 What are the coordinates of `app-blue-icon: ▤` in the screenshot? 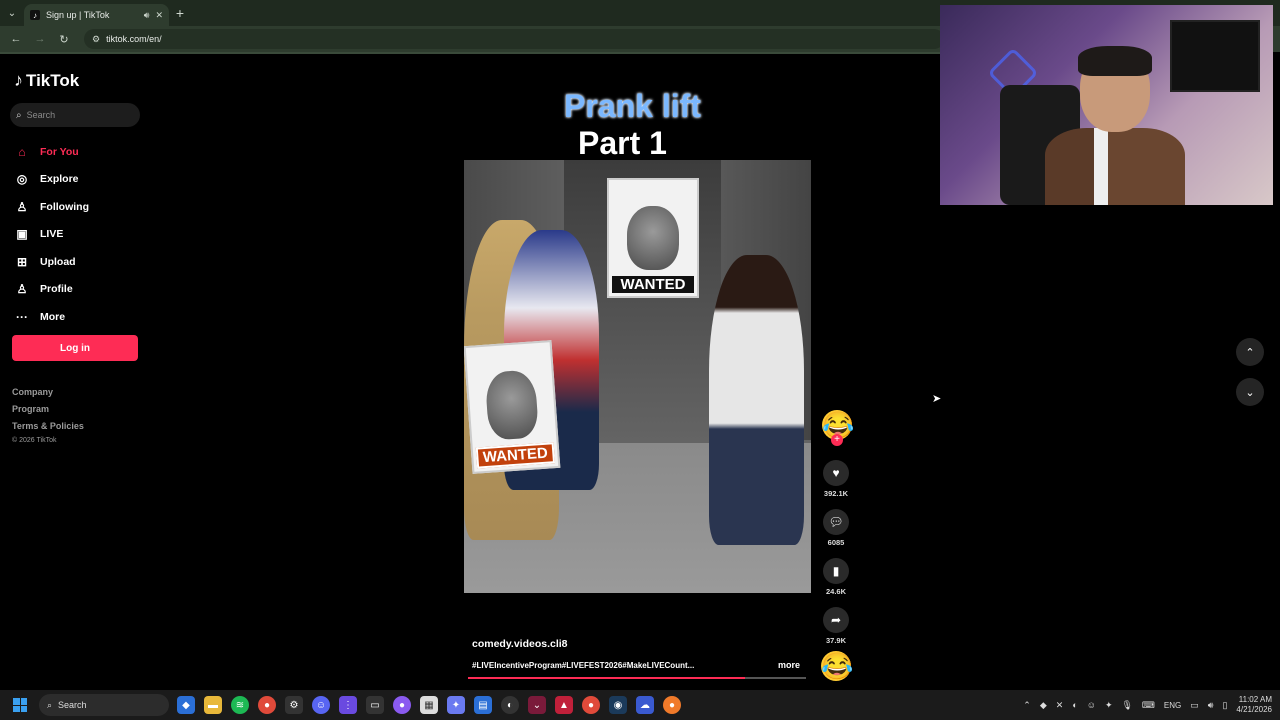 It's located at (483, 705).